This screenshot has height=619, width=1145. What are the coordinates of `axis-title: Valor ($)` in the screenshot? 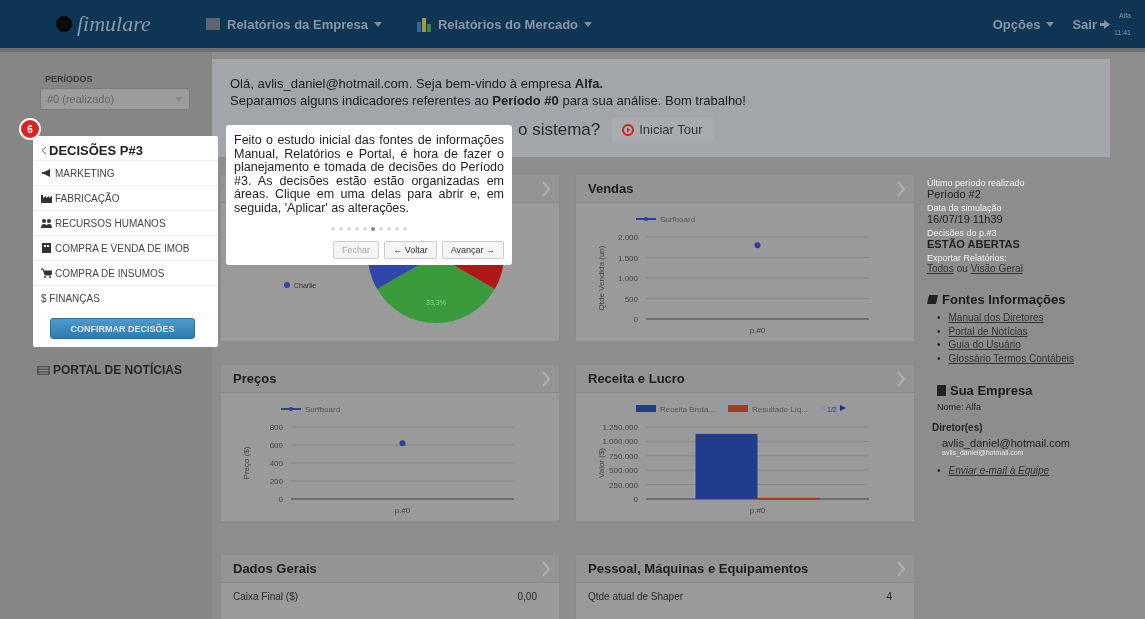 It's located at (601, 463).